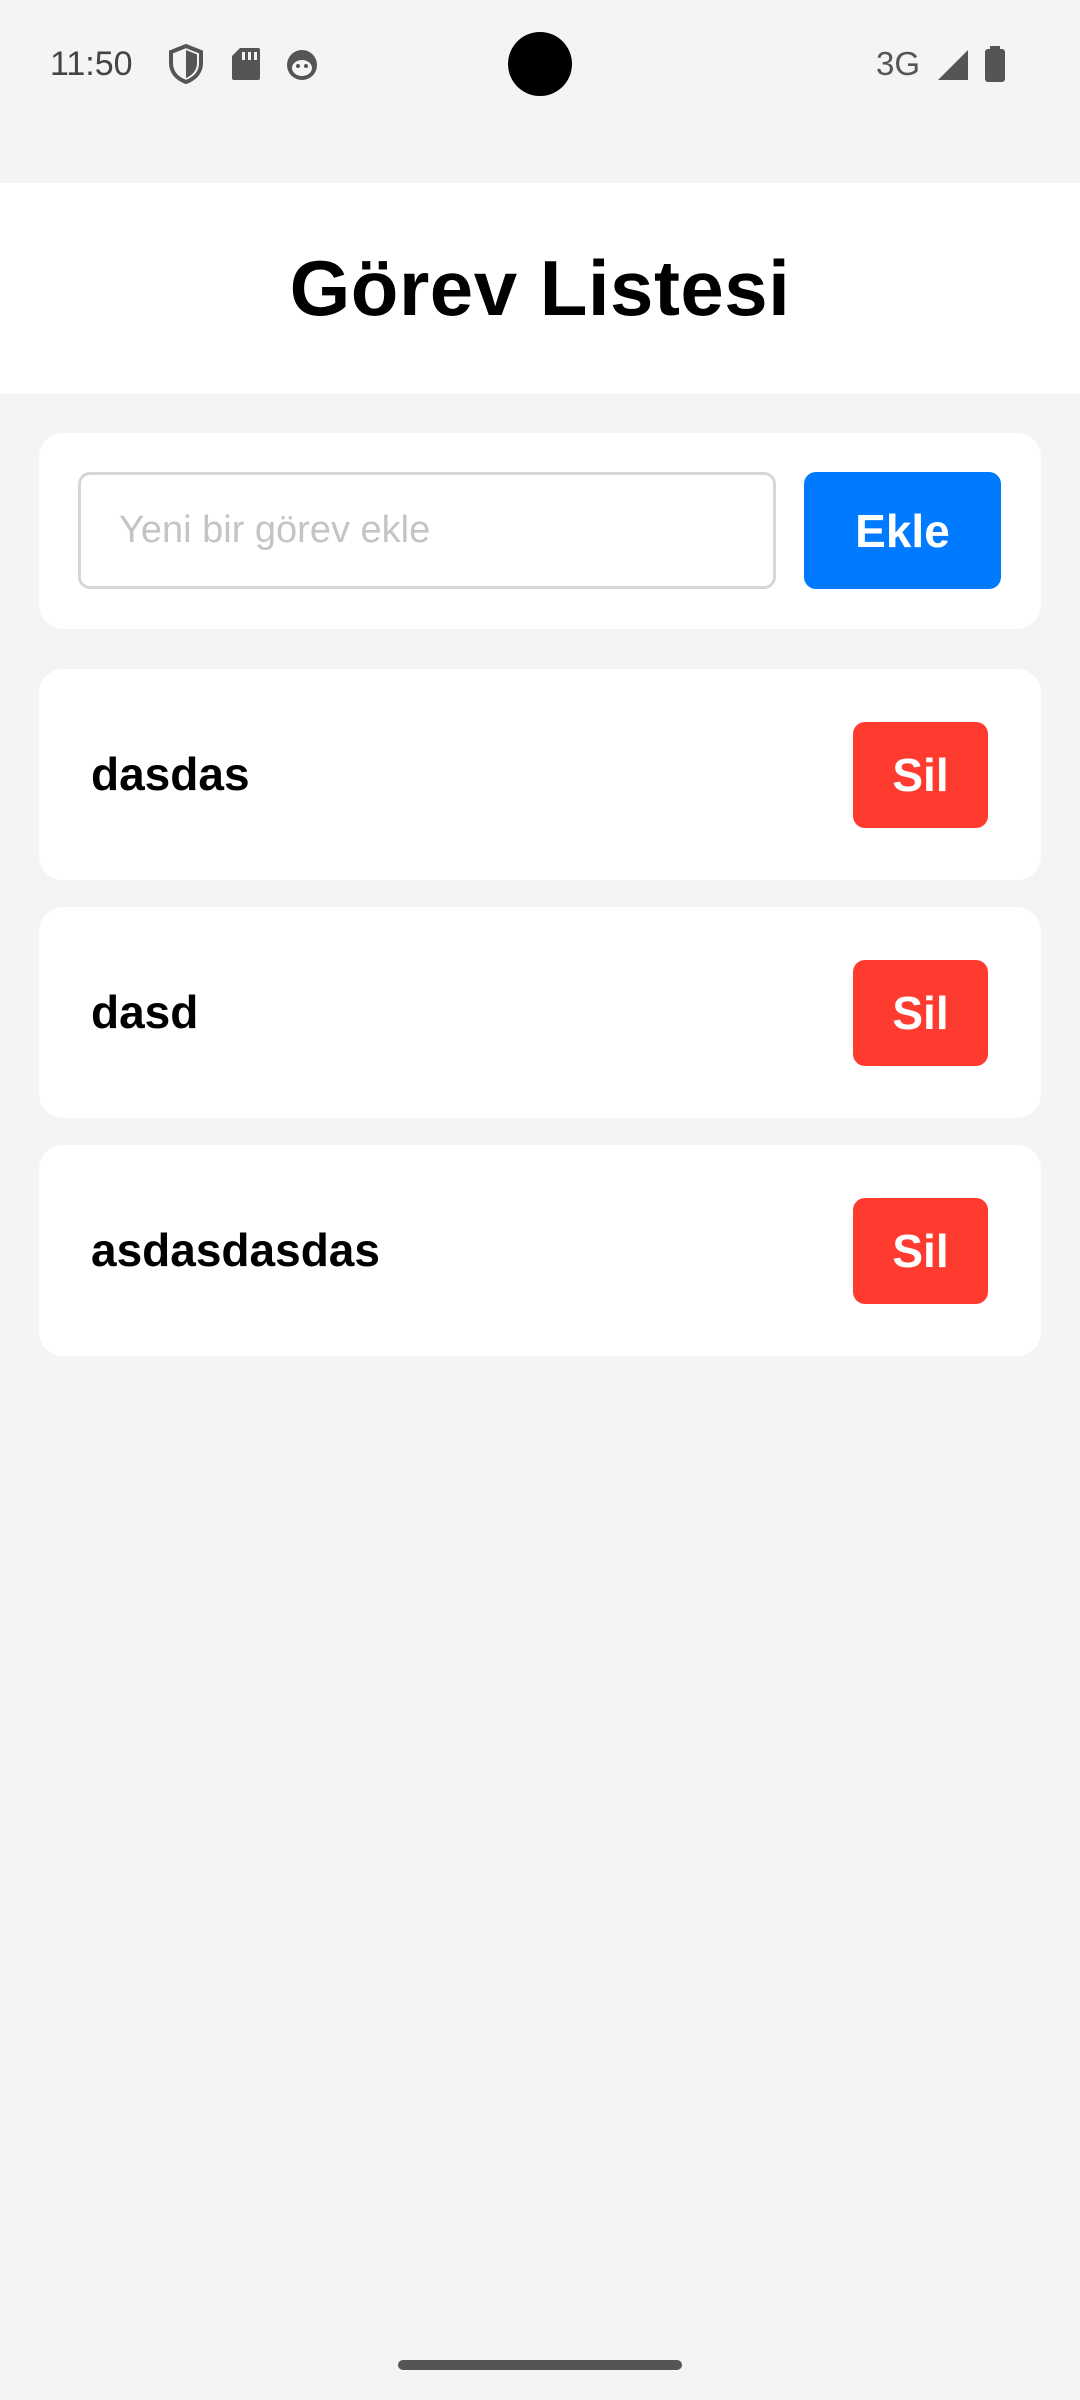 Image resolution: width=1080 pixels, height=2400 pixels. I want to click on task-item: asdasdasdas Sil, so click(540, 1250).